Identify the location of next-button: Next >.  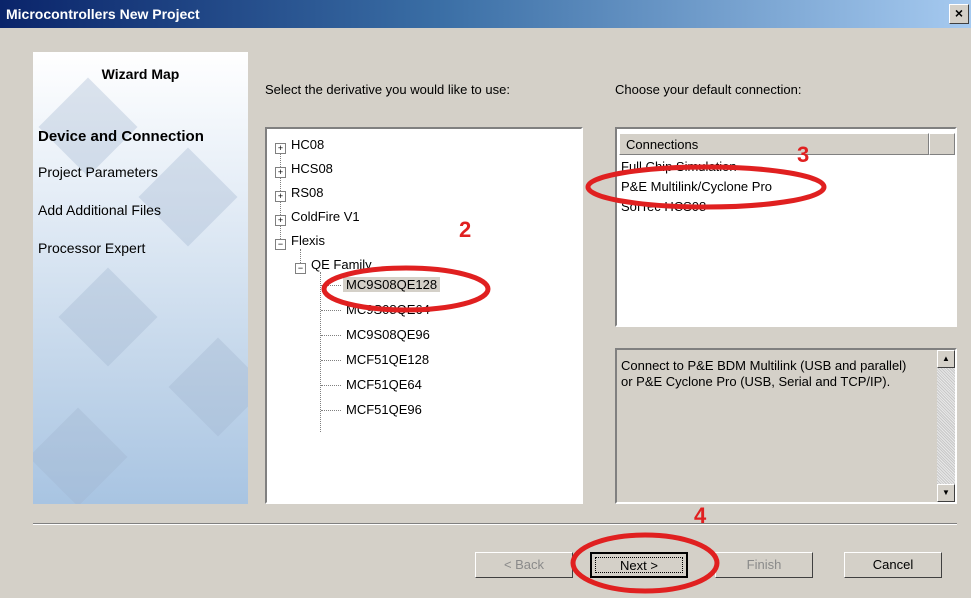
(639, 565).